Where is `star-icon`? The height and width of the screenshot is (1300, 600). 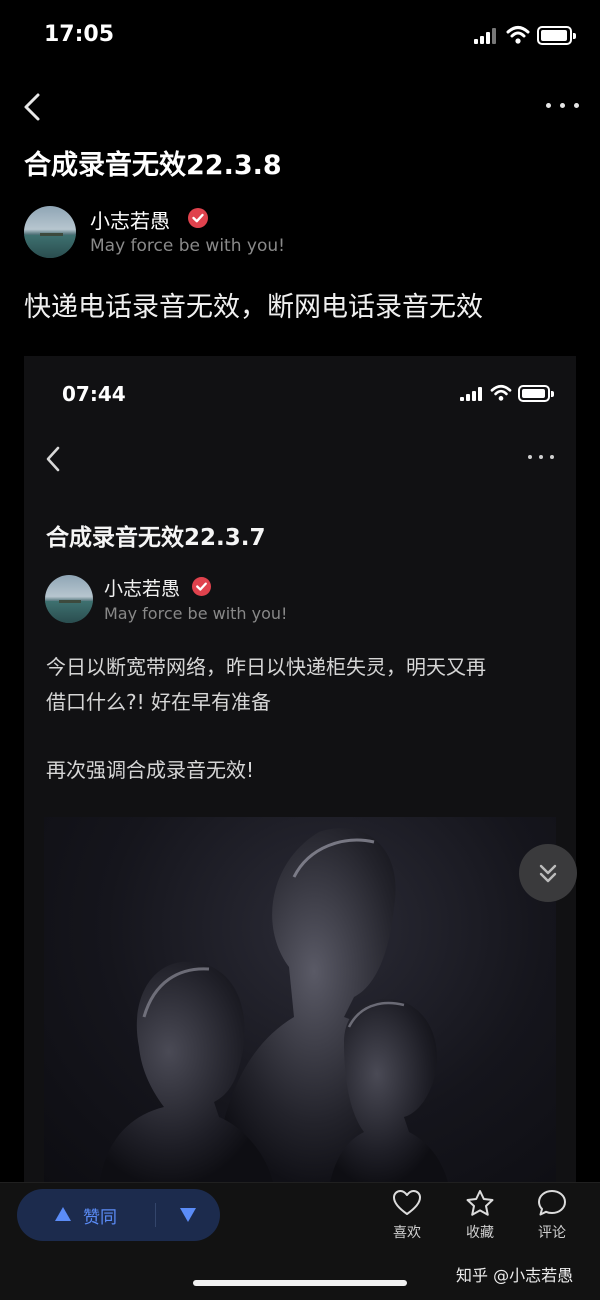
star-icon is located at coordinates (480, 1203).